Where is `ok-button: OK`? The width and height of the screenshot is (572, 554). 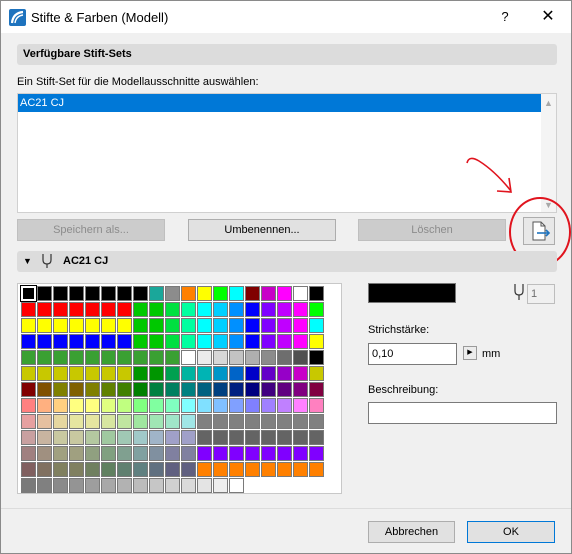
ok-button: OK is located at coordinates (511, 532).